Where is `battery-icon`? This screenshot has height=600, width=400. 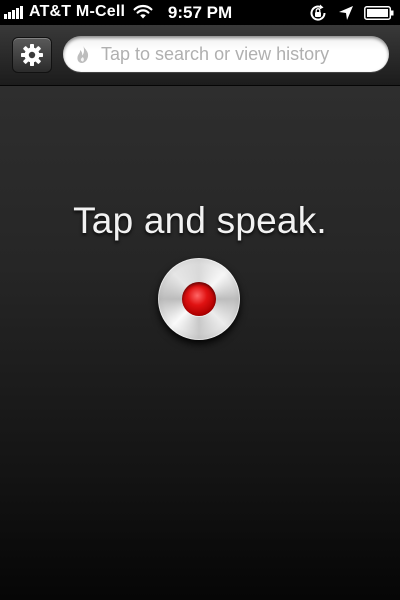
battery-icon is located at coordinates (379, 13).